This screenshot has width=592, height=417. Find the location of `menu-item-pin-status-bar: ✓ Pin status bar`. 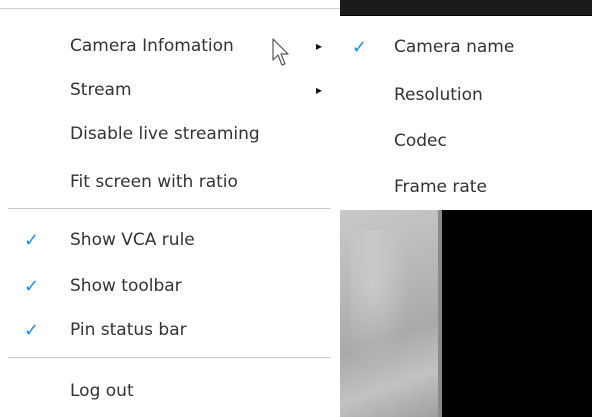

menu-item-pin-status-bar: ✓ Pin status bar is located at coordinates (170, 330).